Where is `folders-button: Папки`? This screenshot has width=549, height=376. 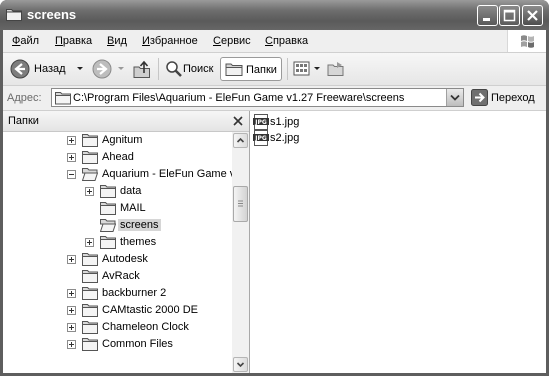
folders-button: Папки is located at coordinates (251, 69).